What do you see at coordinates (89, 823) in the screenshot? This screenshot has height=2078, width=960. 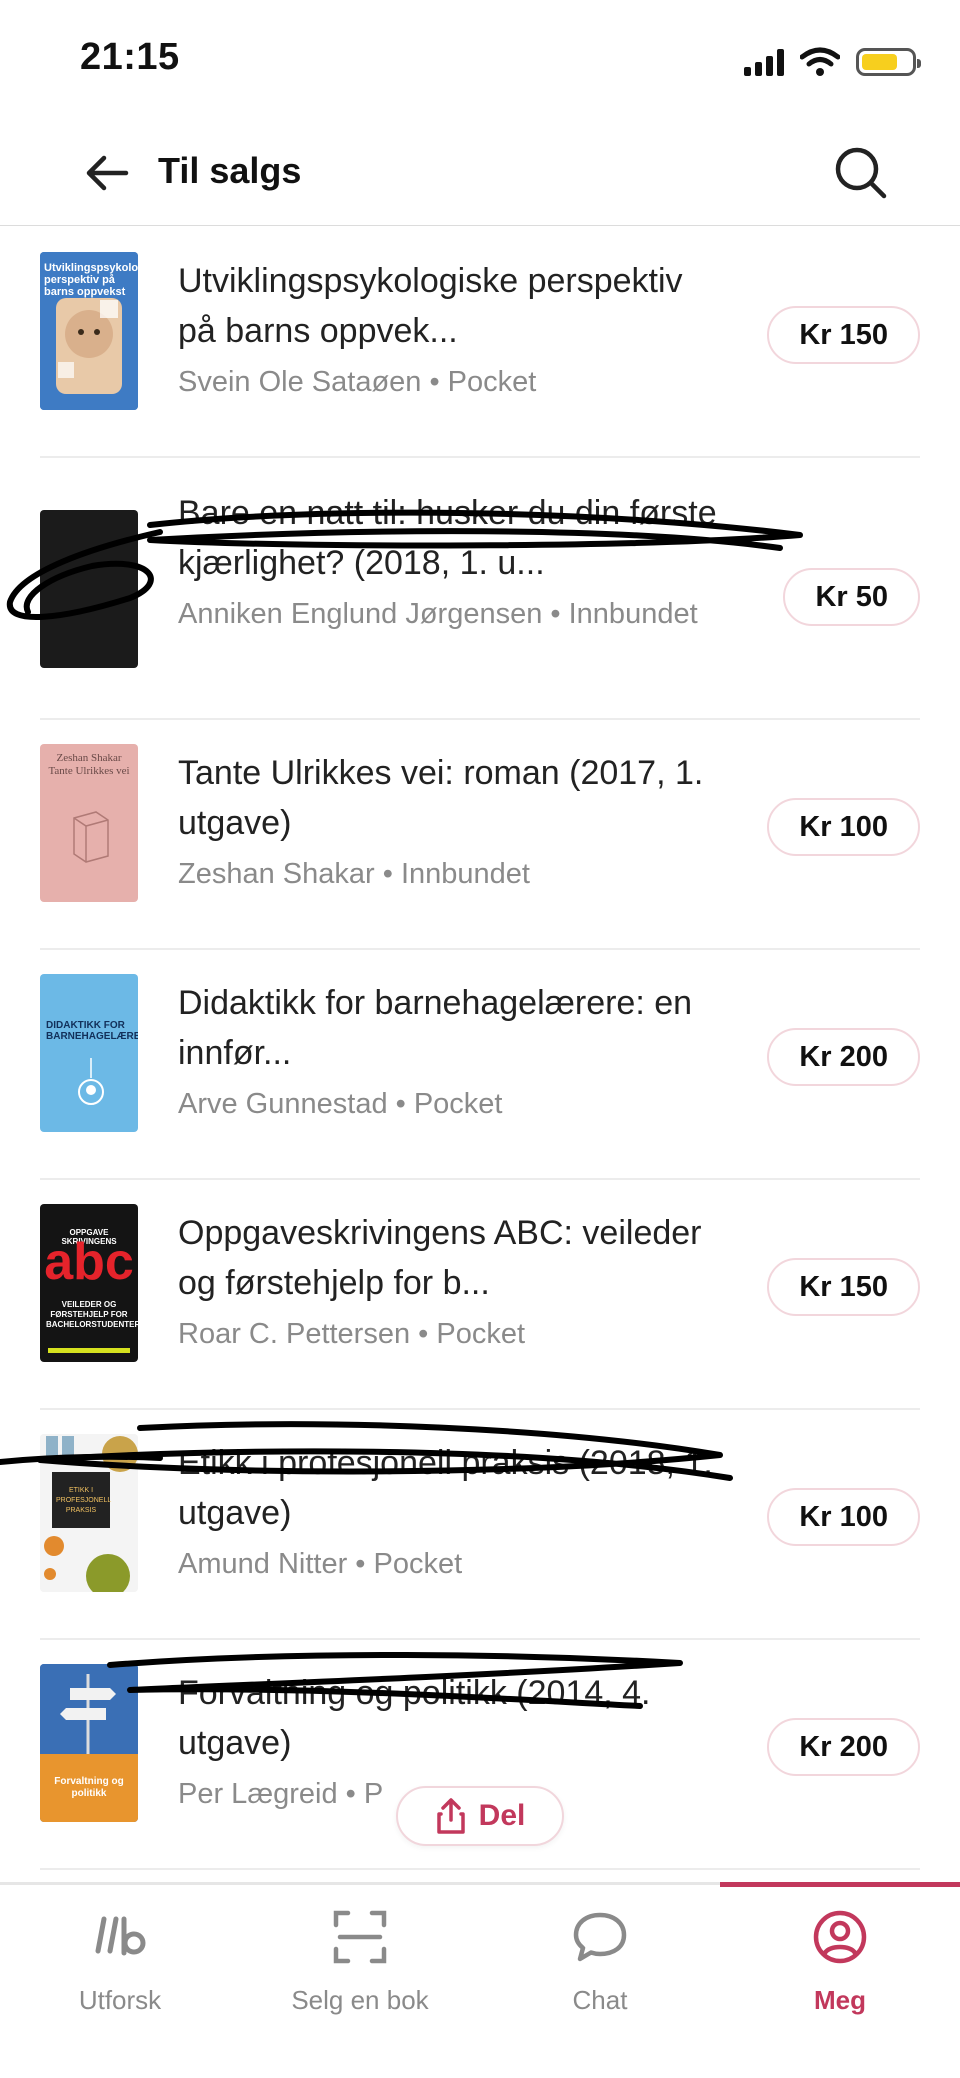 I see `book-cover: Zeshan Shakar Tante Ulrikkes vei` at bounding box center [89, 823].